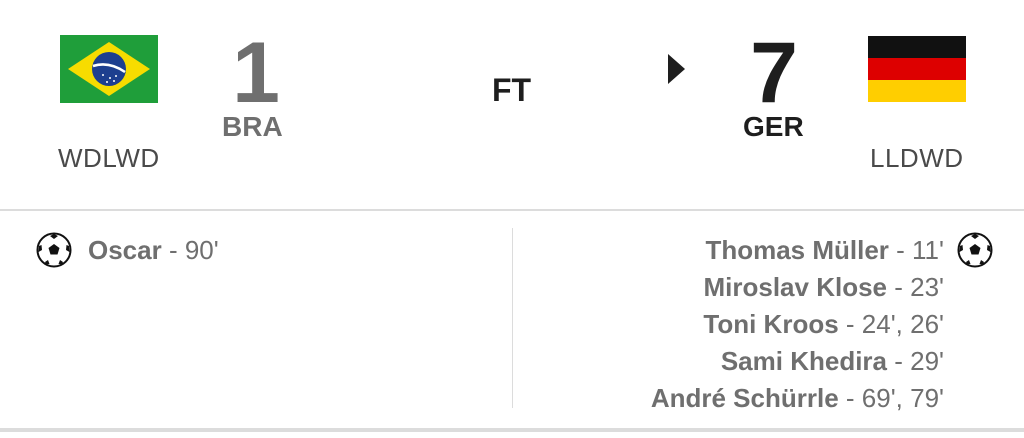  What do you see at coordinates (109, 69) in the screenshot?
I see `brazil-flag-icon` at bounding box center [109, 69].